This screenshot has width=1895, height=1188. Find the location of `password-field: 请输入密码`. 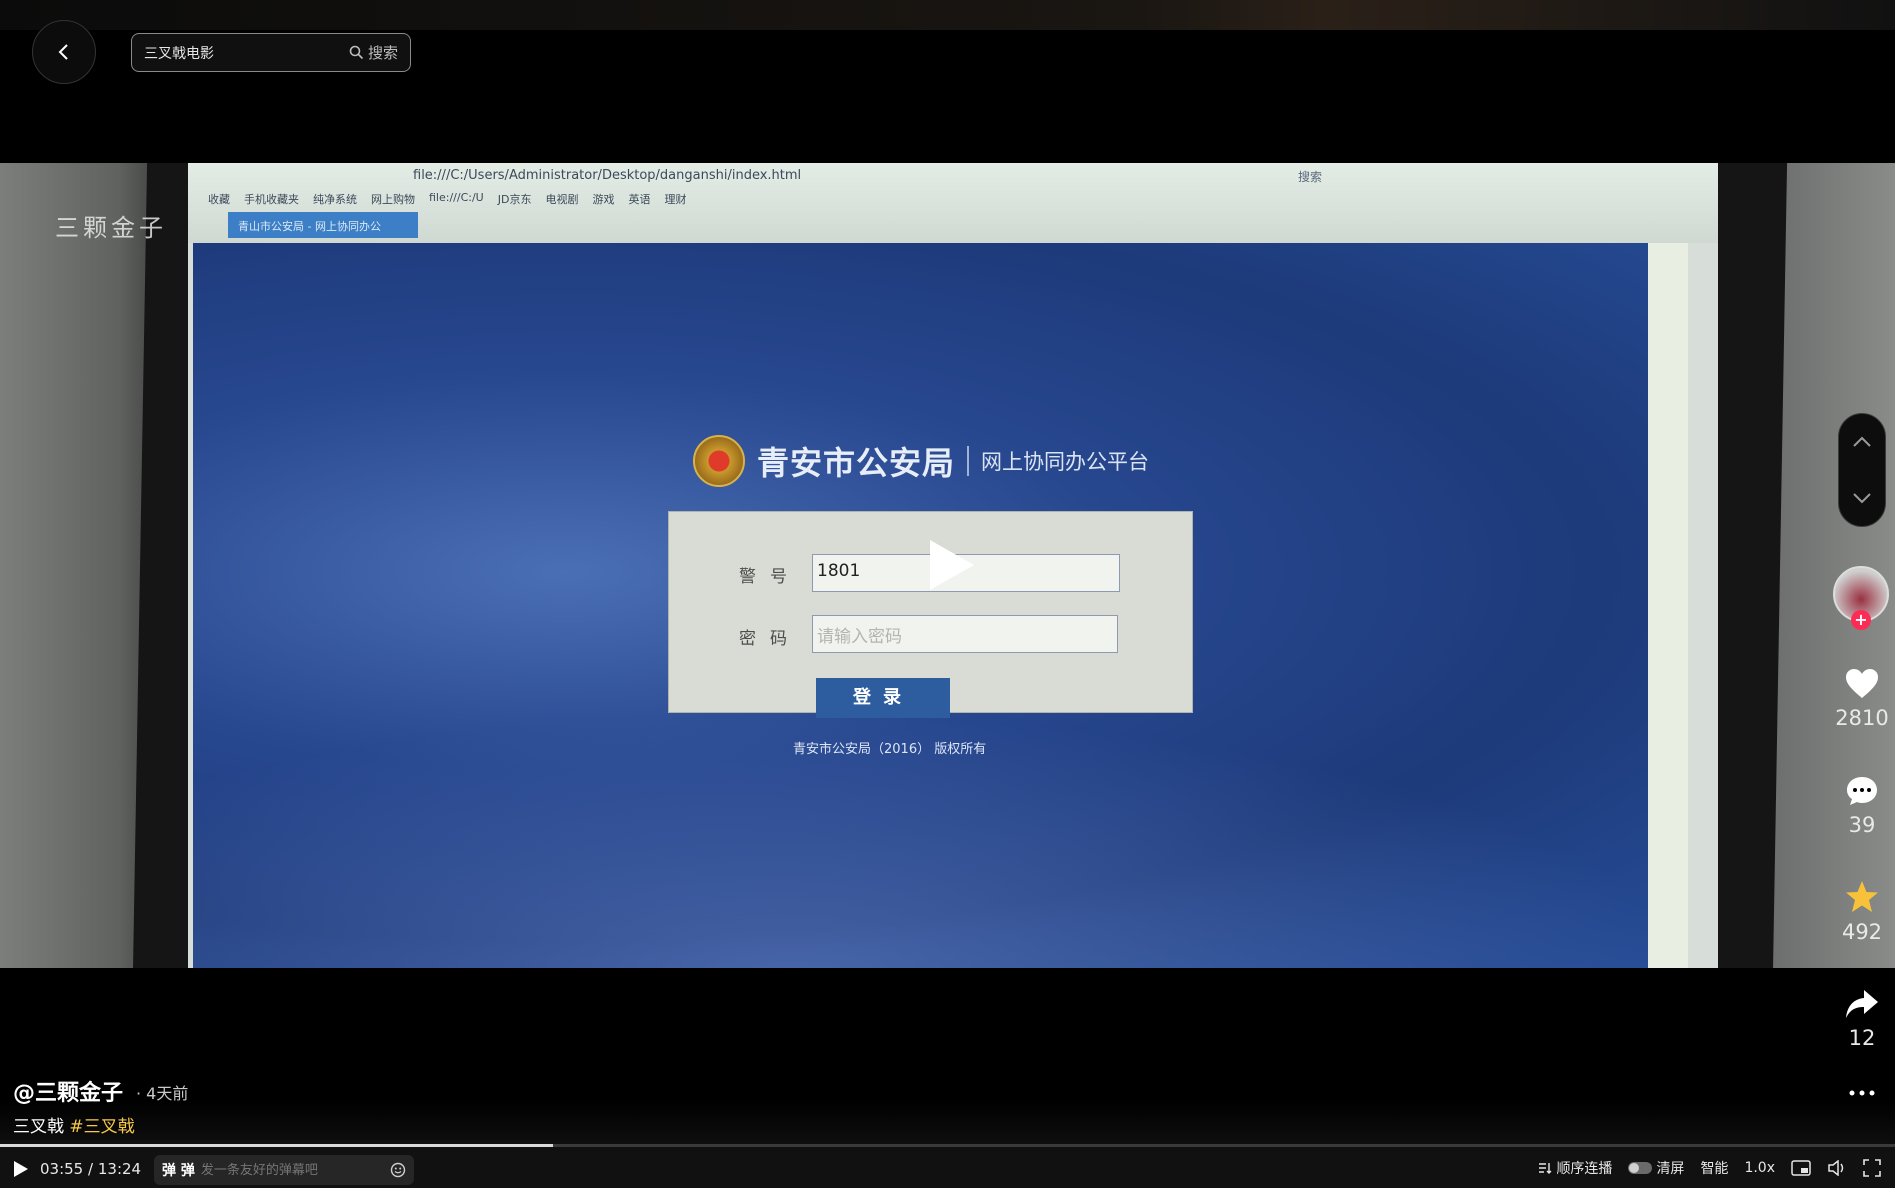

password-field: 请输入密码 is located at coordinates (965, 634).